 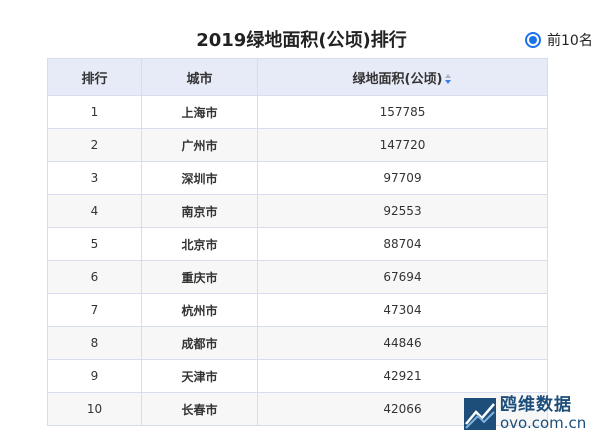 I want to click on top10-radio: 前10名, so click(x=559, y=40).